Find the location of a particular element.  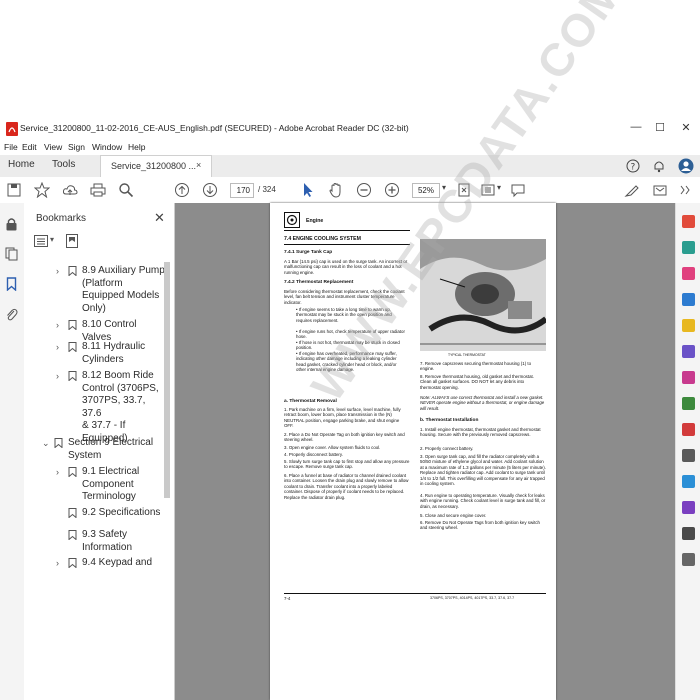

close-bookmarks-button: ✕ is located at coordinates (159, 218).